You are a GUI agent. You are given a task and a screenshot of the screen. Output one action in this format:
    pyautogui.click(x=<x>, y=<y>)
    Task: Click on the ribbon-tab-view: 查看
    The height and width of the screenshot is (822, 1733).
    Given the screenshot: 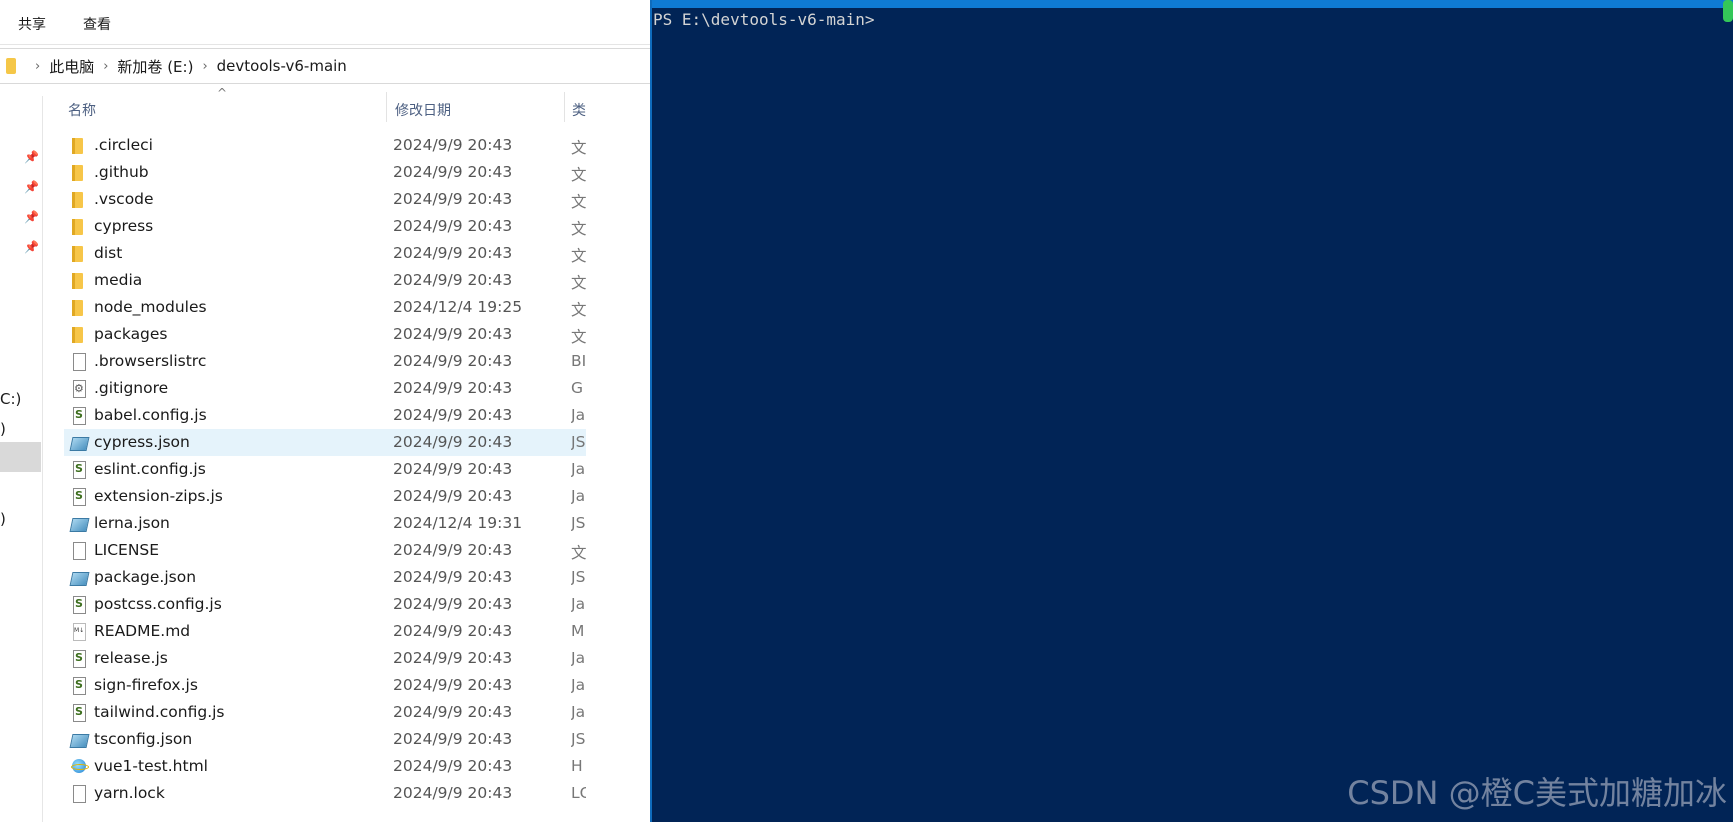 What is the action you would take?
    pyautogui.click(x=97, y=24)
    